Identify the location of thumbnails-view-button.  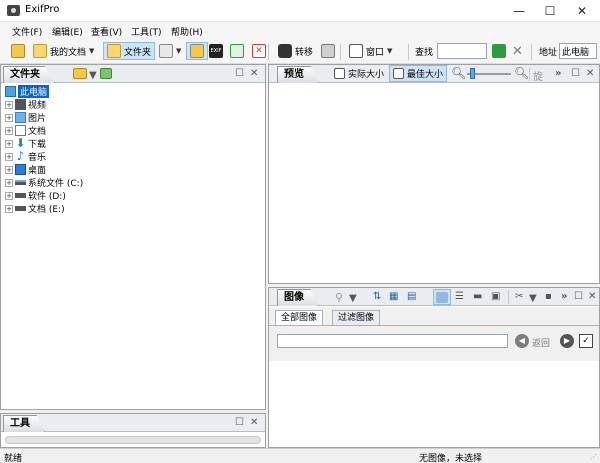
(442, 297).